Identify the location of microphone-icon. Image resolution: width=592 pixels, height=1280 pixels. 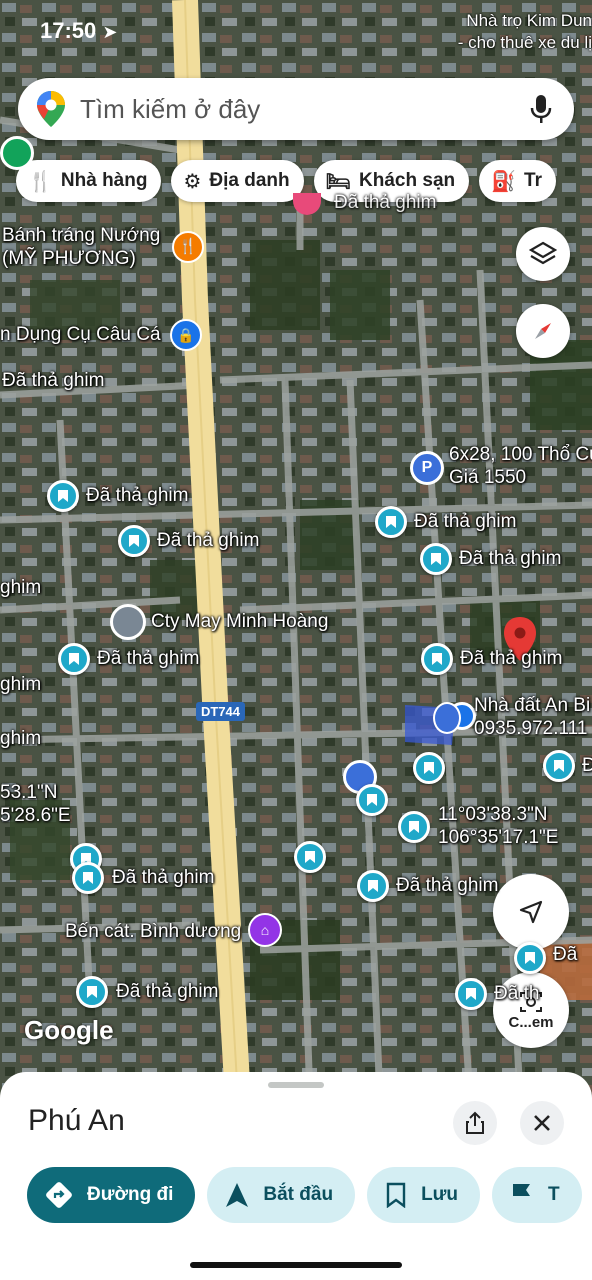
(541, 109).